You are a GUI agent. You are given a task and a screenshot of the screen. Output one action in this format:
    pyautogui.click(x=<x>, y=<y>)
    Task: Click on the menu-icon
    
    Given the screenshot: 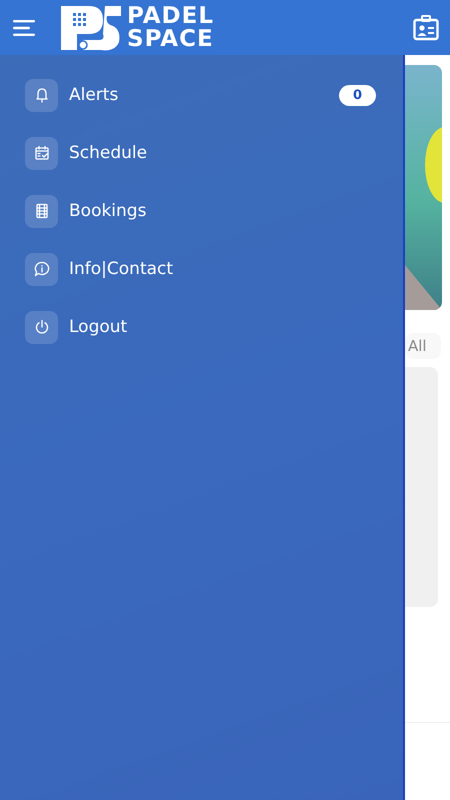 What is the action you would take?
    pyautogui.click(x=24, y=28)
    